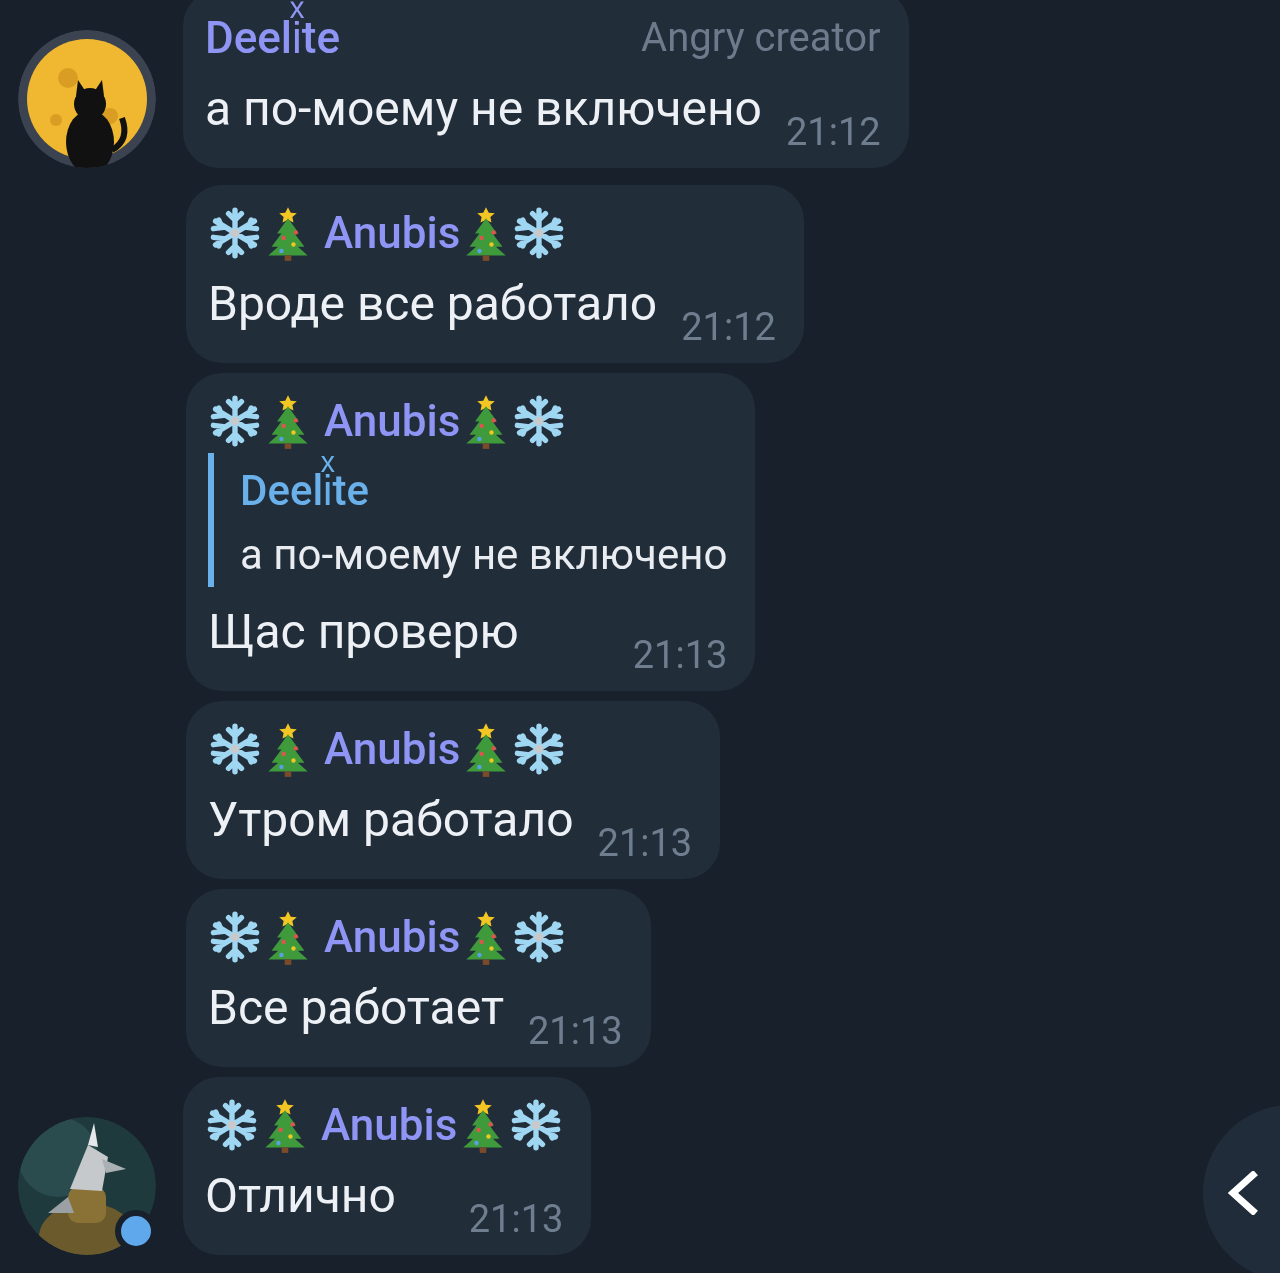  I want to click on message-text: Все работает, so click(356, 1008).